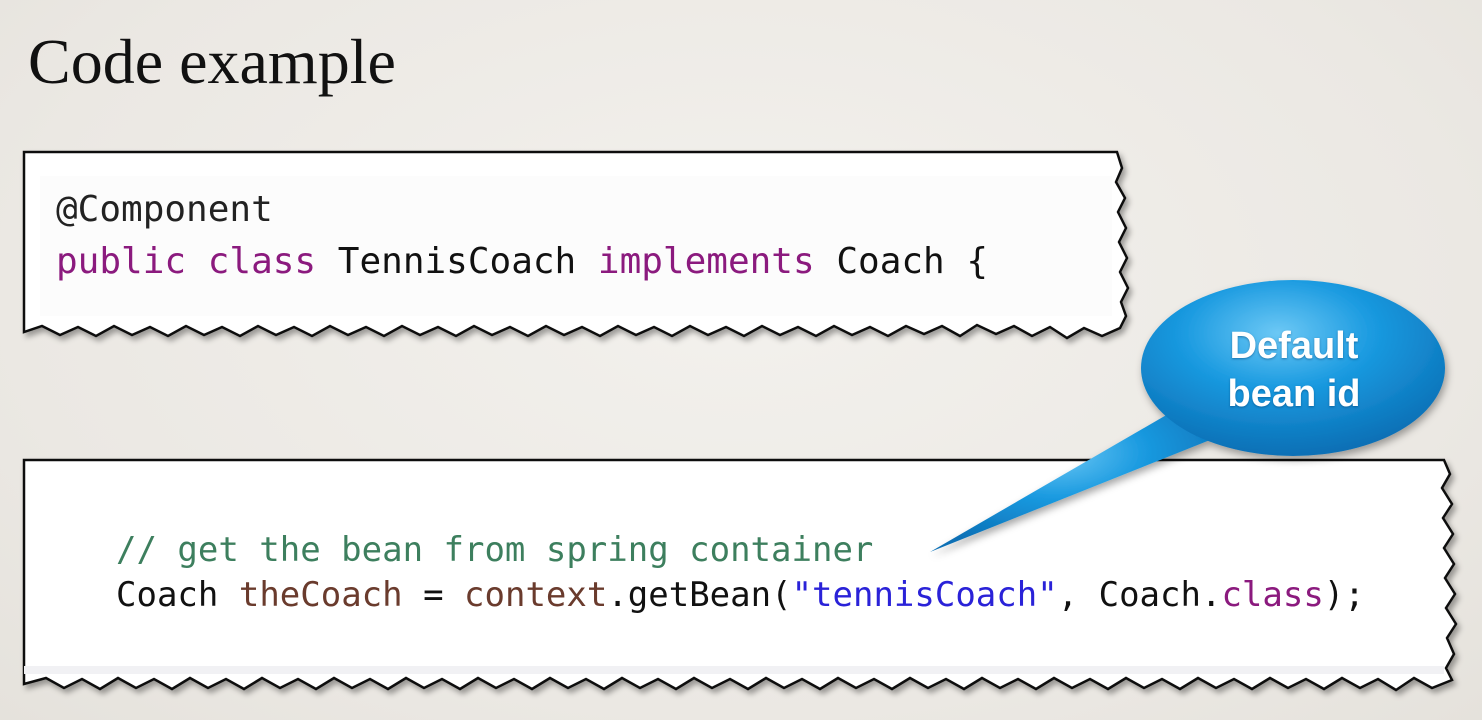  Describe the element at coordinates (164, 209) in the screenshot. I see `annotation-component: @Component` at that location.